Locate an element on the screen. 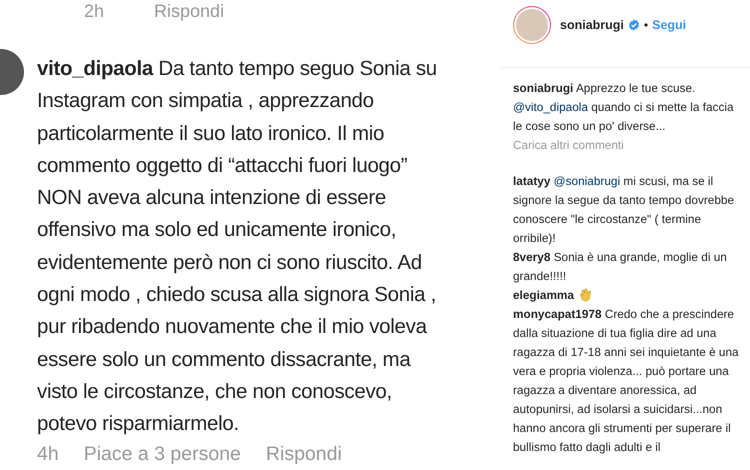  comment-text: 8very8 Sonia è una grande, moglie di un grande!!!!! is located at coordinates (620, 267).